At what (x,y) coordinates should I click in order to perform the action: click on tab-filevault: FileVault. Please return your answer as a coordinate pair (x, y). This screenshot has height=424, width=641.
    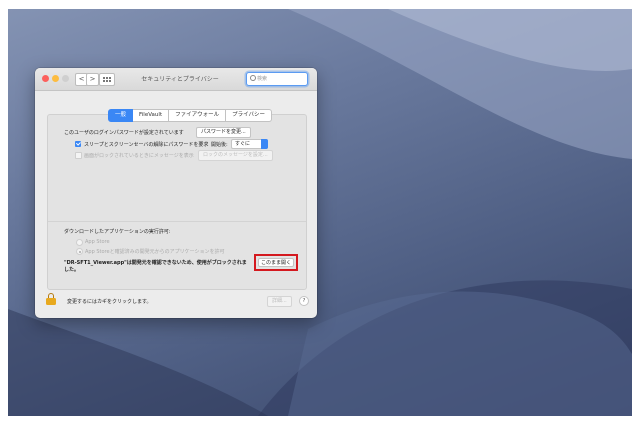
    Looking at the image, I should click on (151, 115).